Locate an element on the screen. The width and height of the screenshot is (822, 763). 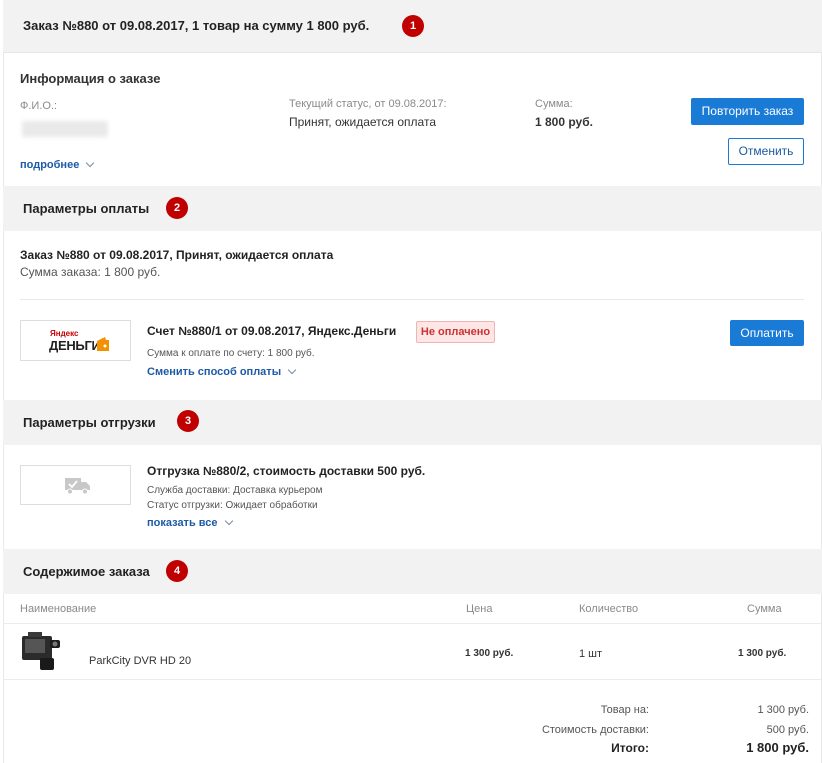
yandex-money-logo: Яндекс ДЕНЬГИ is located at coordinates (75, 340).